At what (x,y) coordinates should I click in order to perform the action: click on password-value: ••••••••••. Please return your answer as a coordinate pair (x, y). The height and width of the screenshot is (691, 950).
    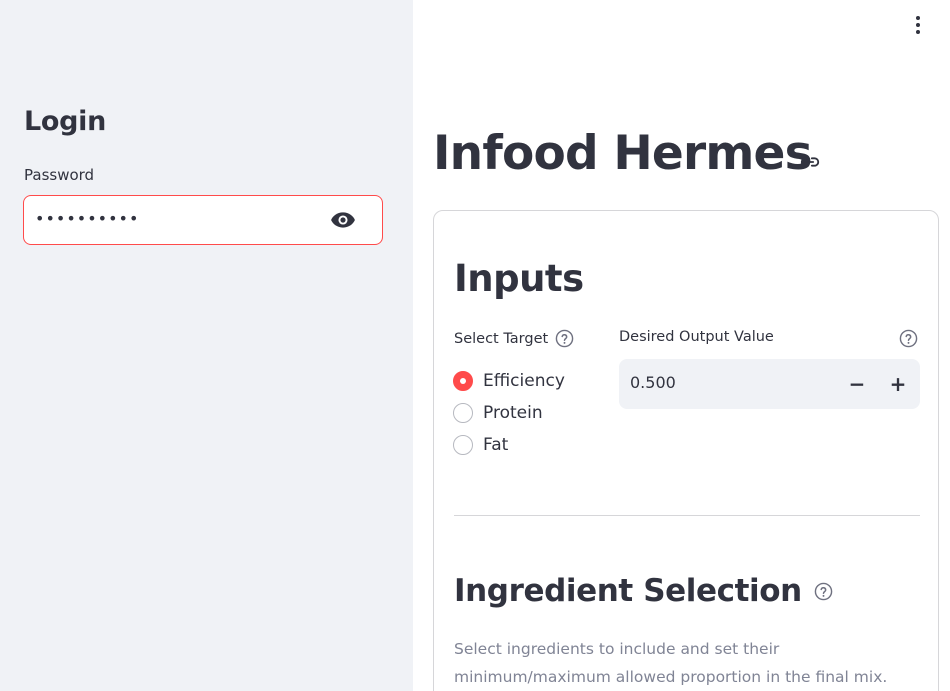
    Looking at the image, I should click on (87, 218).